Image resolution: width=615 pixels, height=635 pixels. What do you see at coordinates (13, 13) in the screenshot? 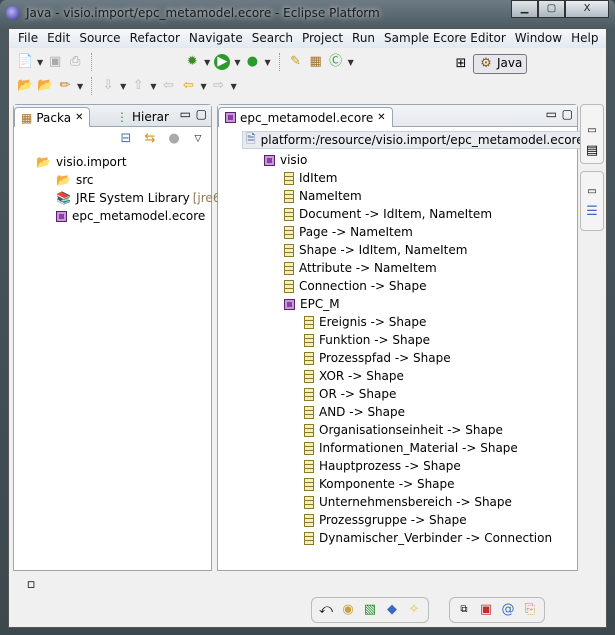
I see `eclipse-icon` at bounding box center [13, 13].